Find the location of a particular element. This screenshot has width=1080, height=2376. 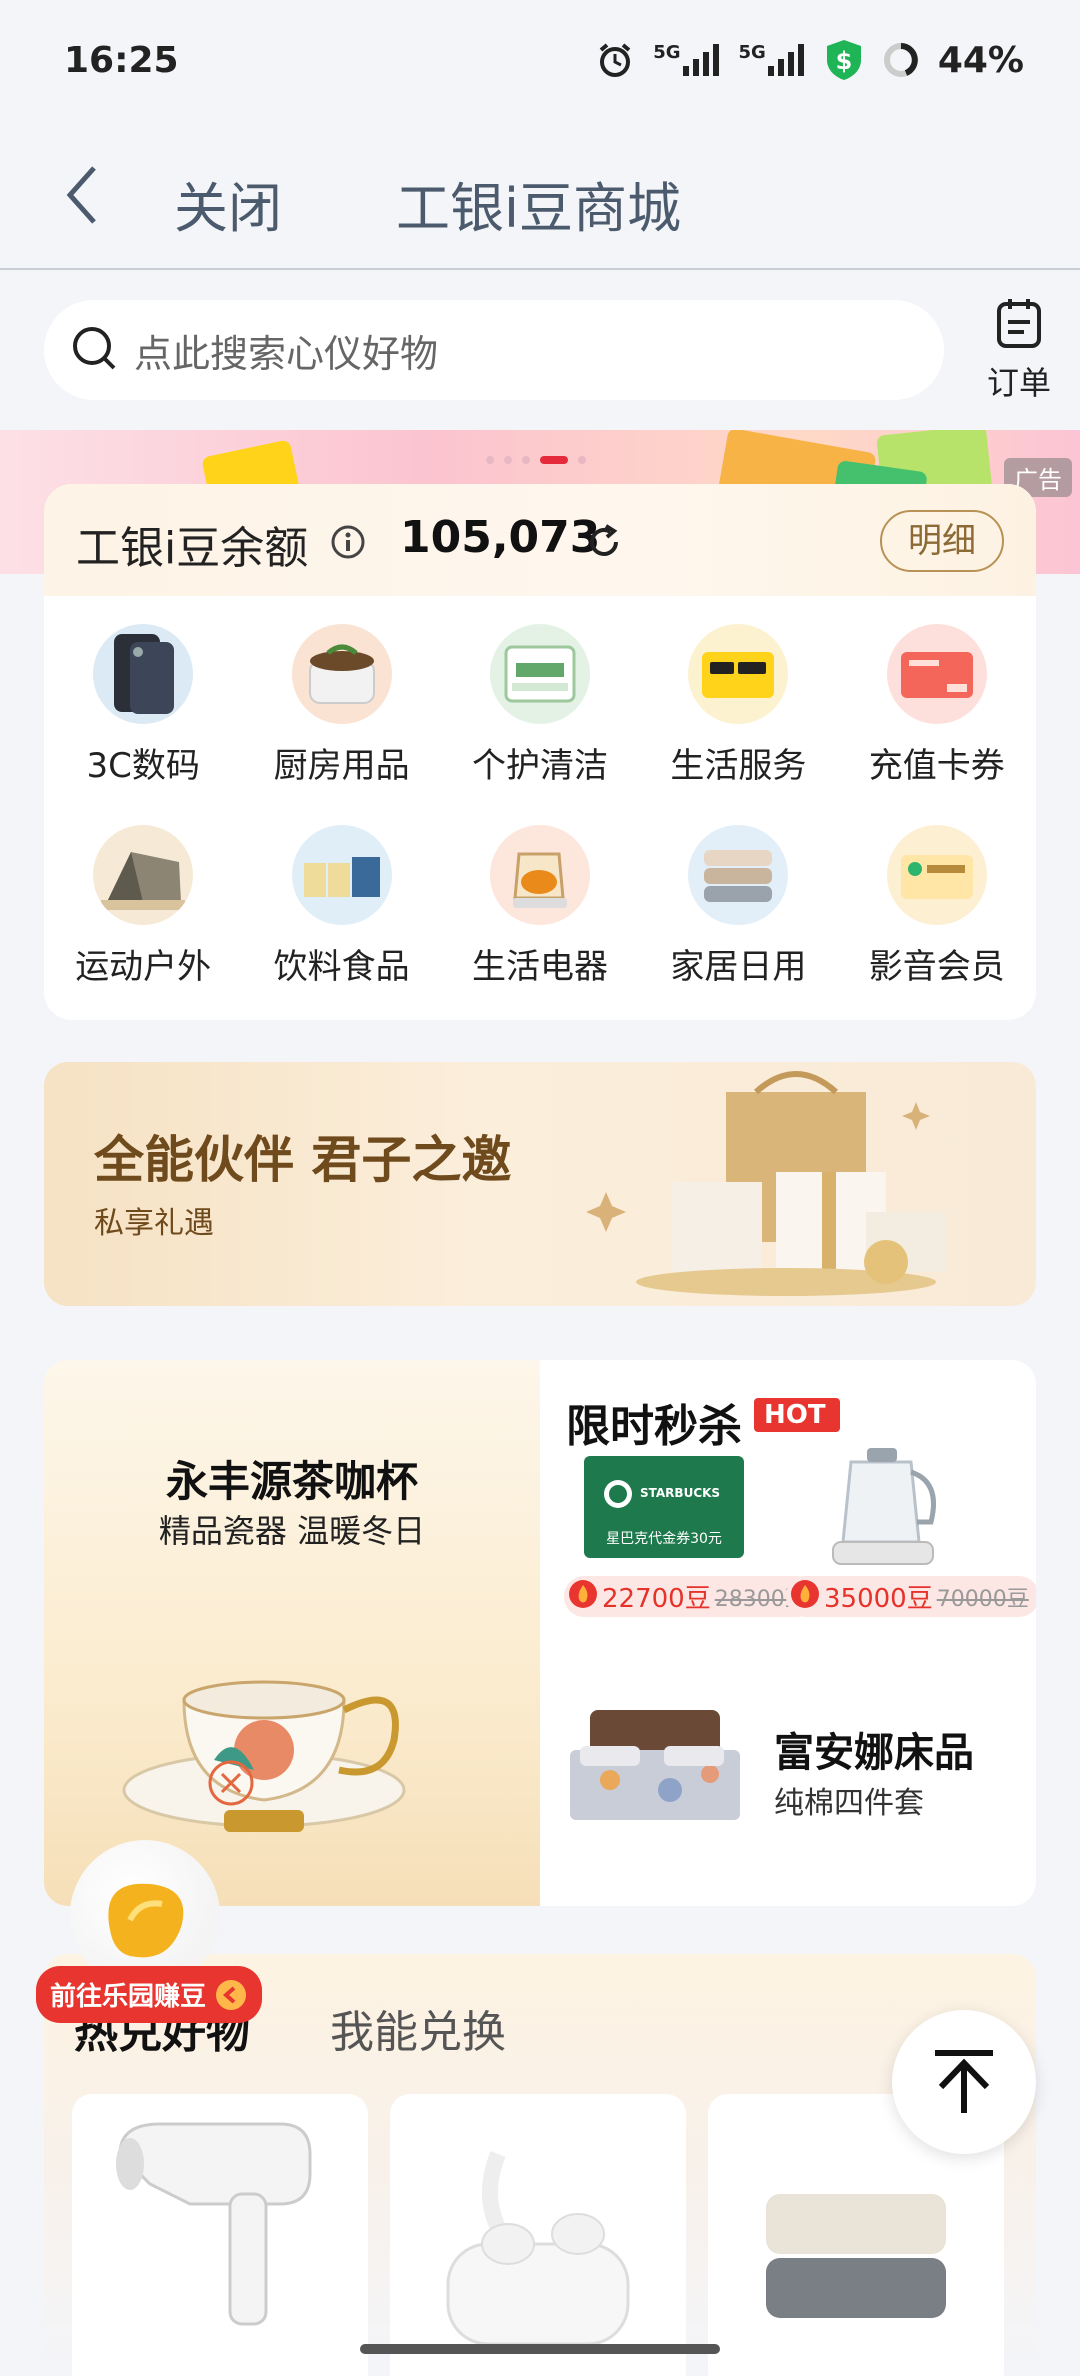

category-item: 厨房用品 is located at coordinates (341, 705).